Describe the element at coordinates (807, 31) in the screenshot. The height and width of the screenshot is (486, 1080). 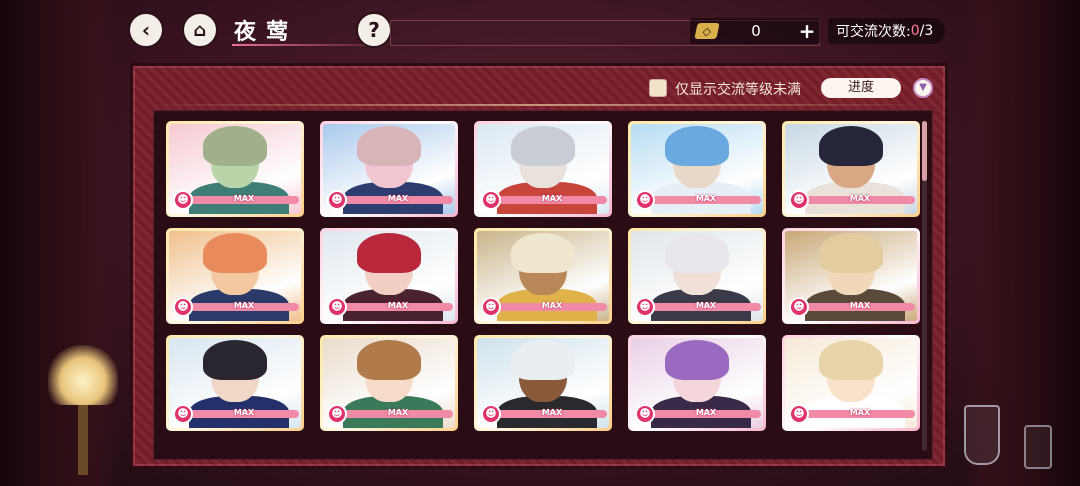
I see `add-currency-button: +` at that location.